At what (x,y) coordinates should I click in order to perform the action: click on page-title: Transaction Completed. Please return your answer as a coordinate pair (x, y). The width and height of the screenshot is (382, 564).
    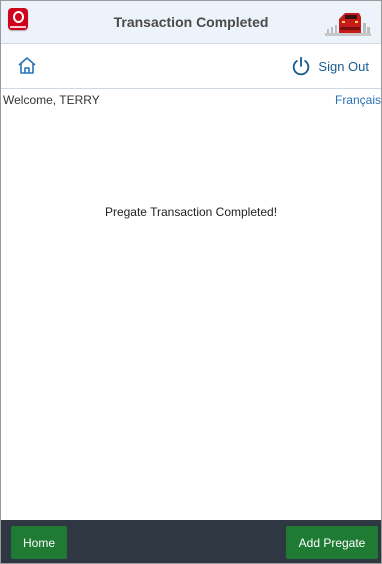
    Looking at the image, I should click on (191, 22).